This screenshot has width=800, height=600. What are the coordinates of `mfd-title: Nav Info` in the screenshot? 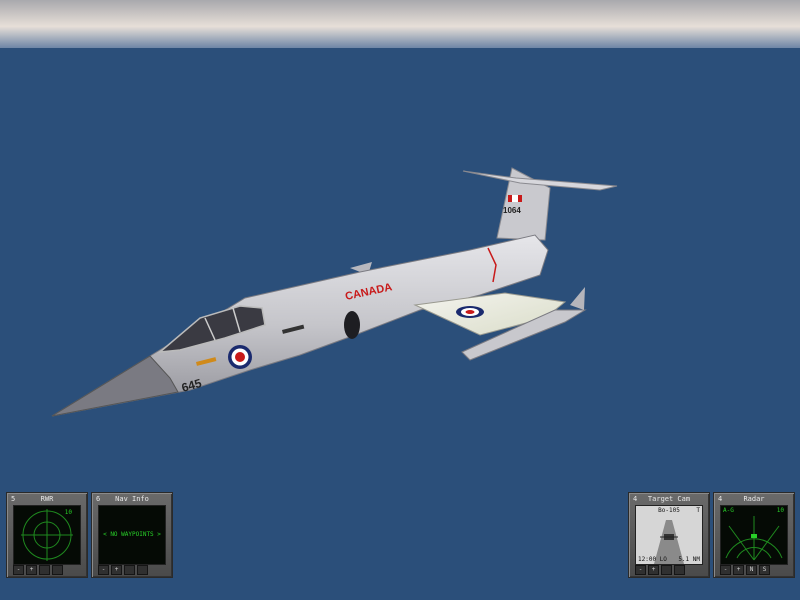 It's located at (132, 499).